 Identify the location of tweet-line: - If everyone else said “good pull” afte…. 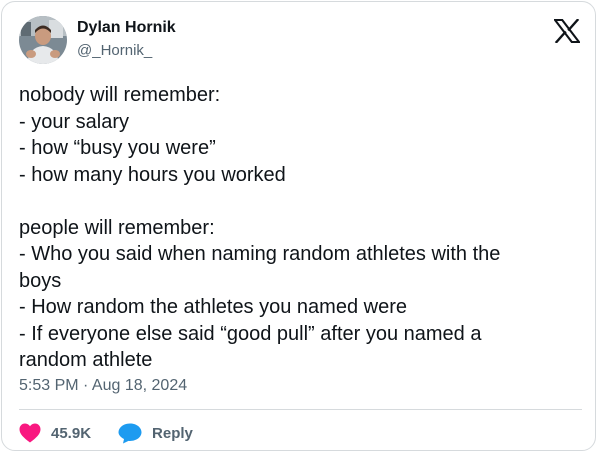
(250, 333).